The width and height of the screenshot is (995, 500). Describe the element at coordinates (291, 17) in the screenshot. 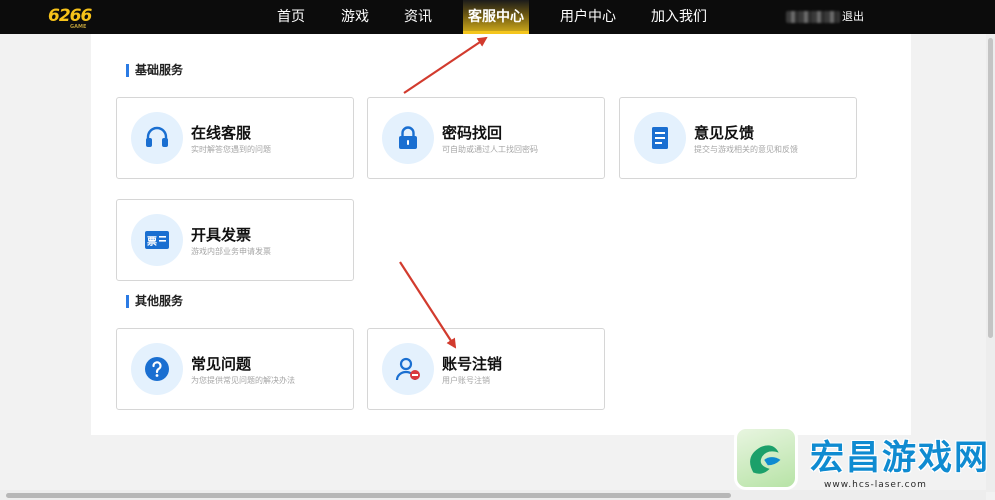

I see `nav-home: 首页` at that location.